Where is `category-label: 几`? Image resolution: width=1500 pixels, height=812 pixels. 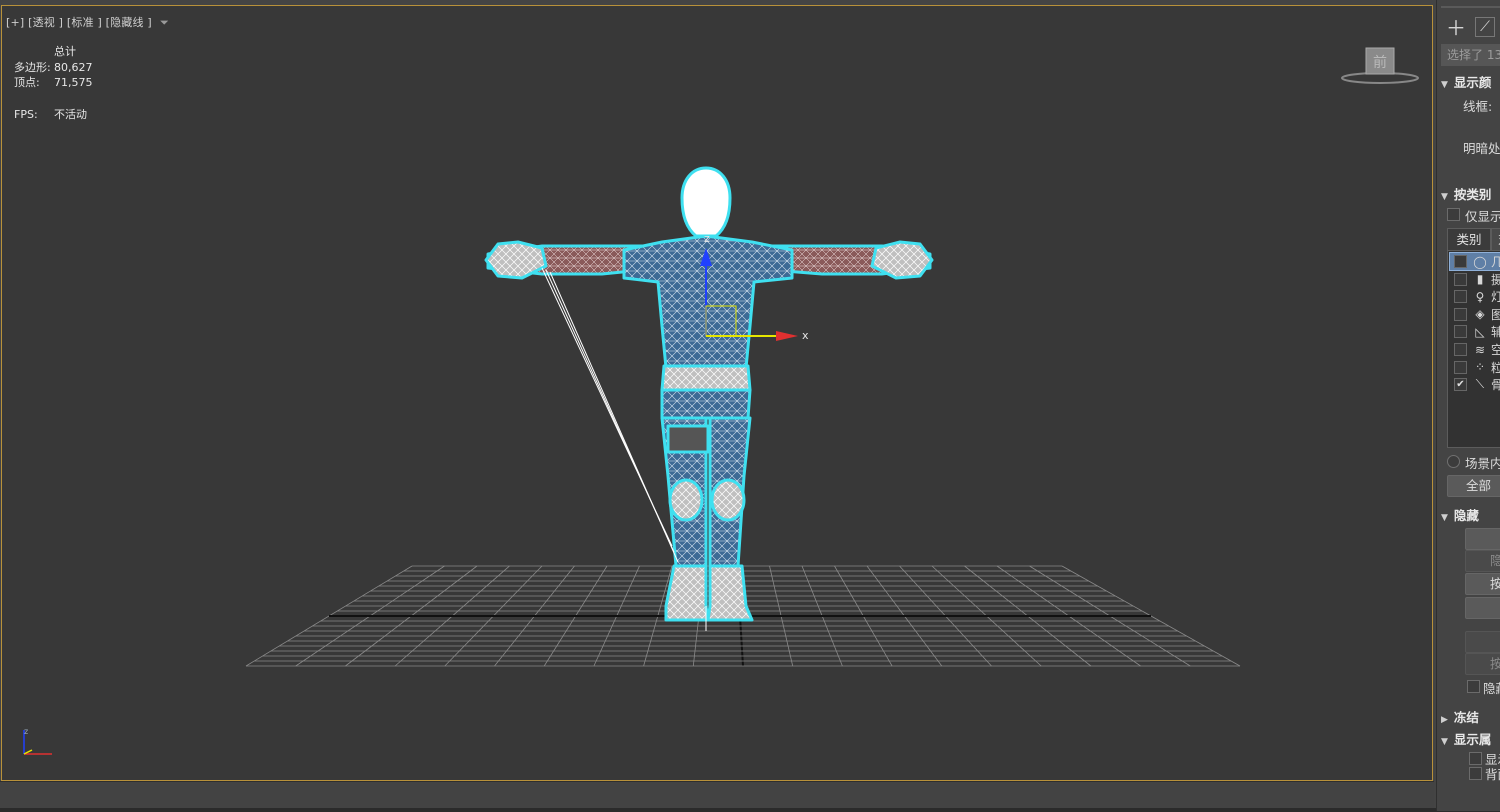
category-label: 几 is located at coordinates (1495, 261).